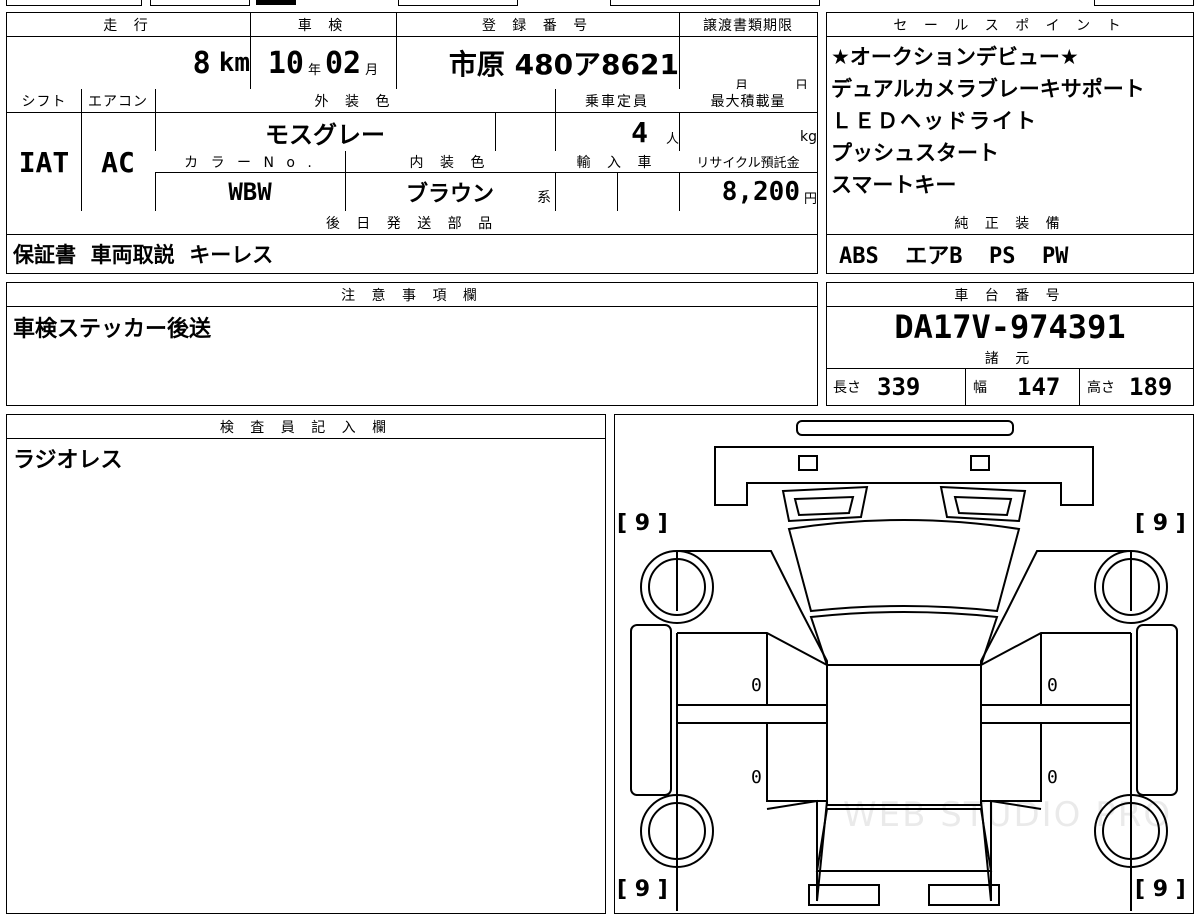 The width and height of the screenshot is (1200, 914). I want to click on transfer-deadline-header: 譲渡書類期限, so click(748, 25).